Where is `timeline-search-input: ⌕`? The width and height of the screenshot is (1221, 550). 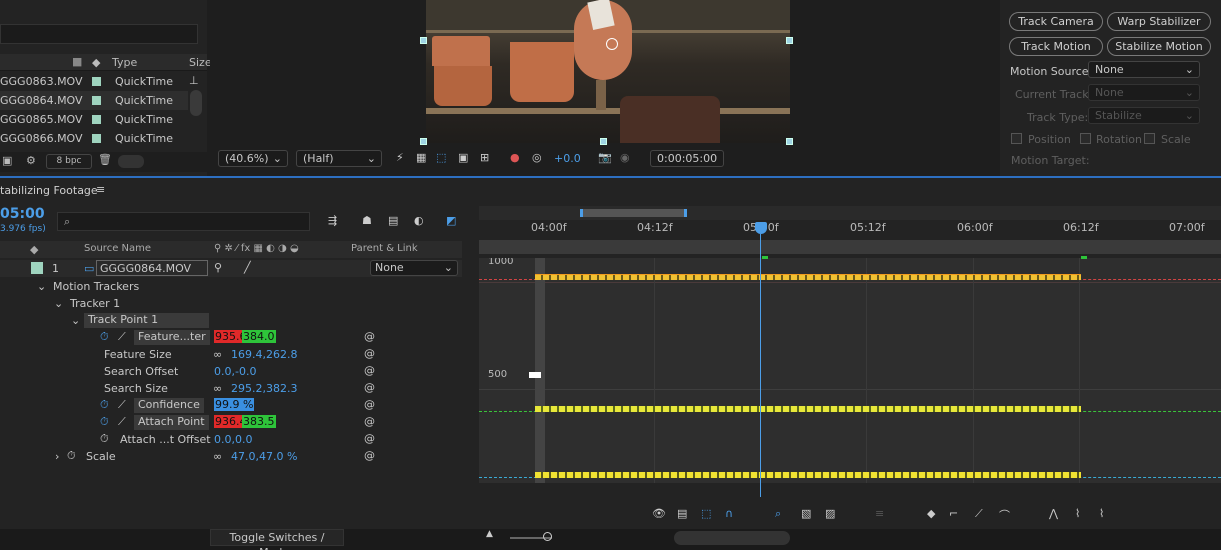 timeline-search-input: ⌕ is located at coordinates (183, 221).